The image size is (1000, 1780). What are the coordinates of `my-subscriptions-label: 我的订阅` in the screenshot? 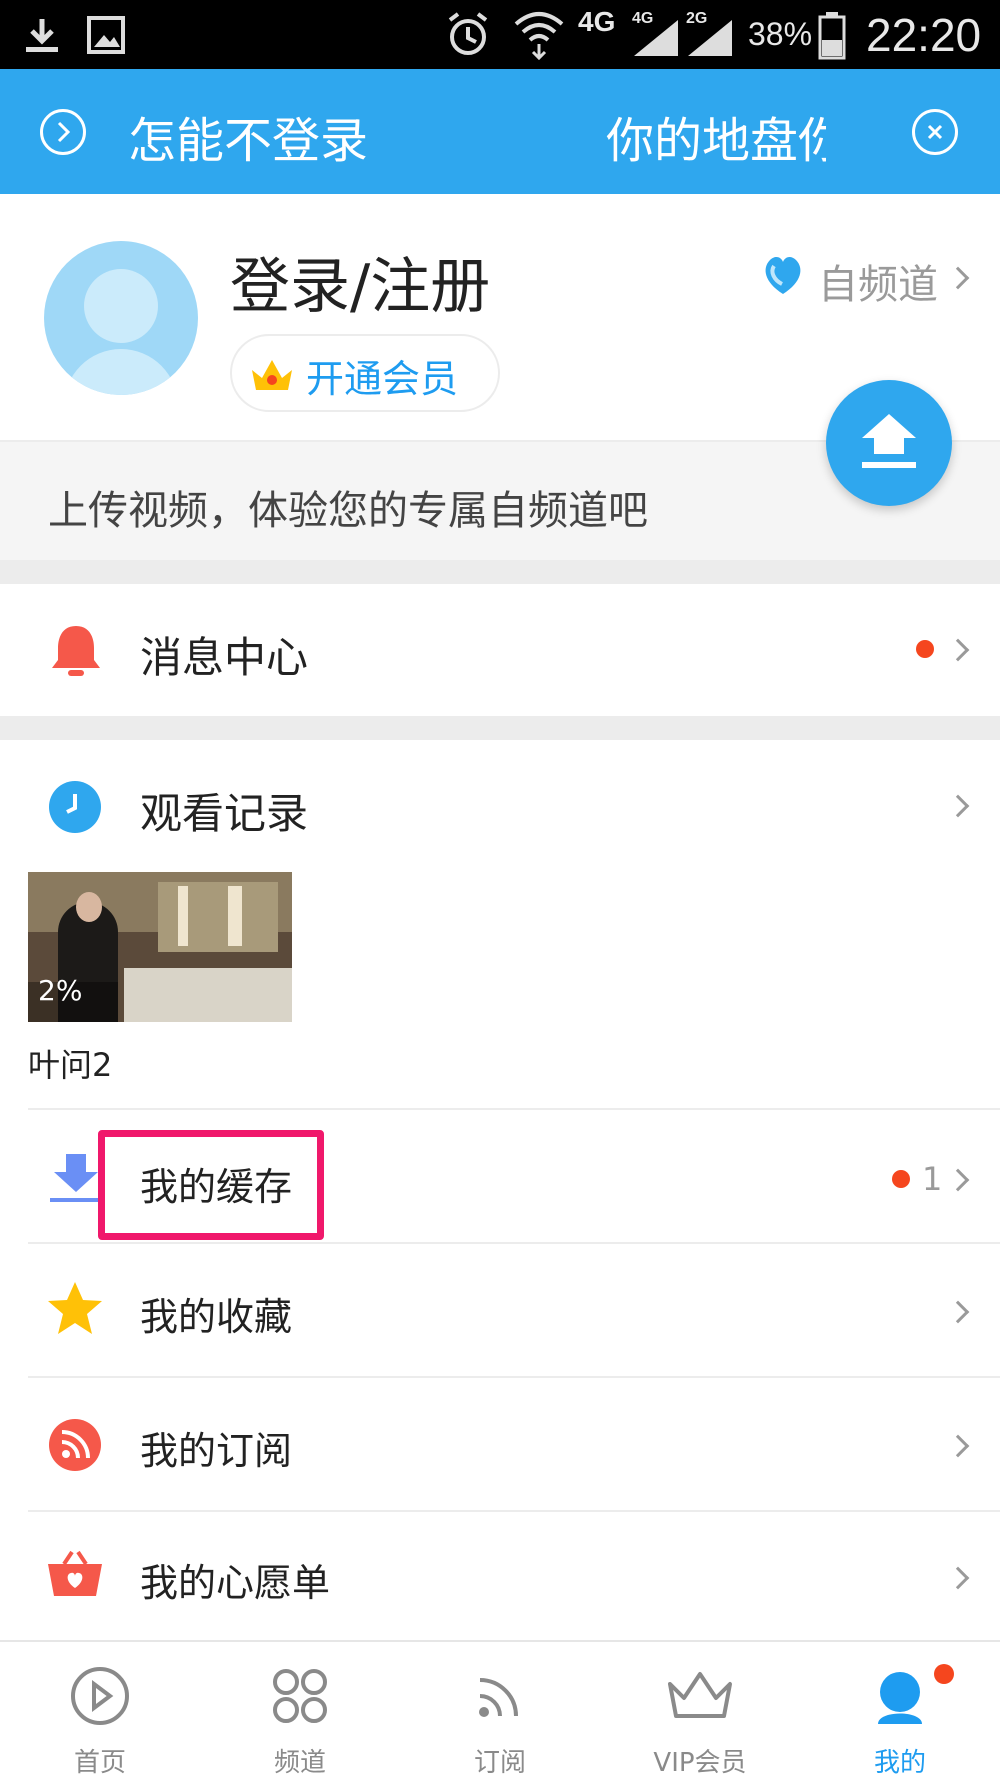 It's located at (216, 1451).